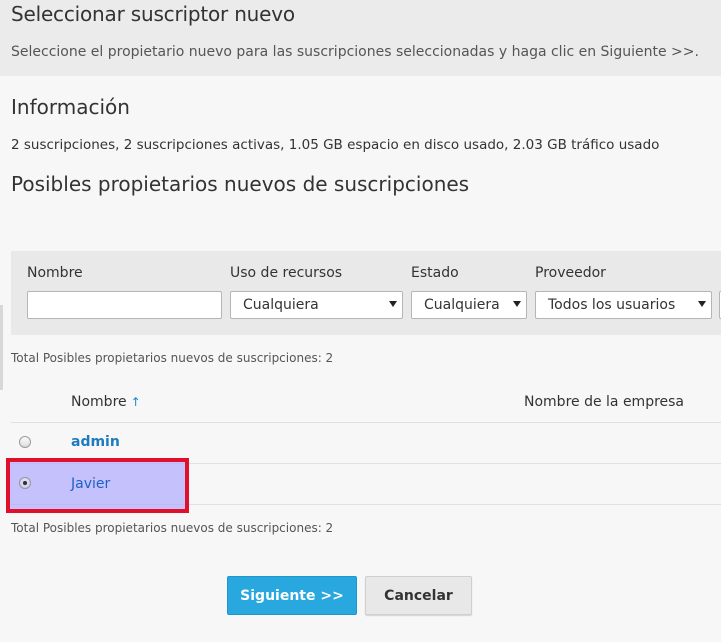  I want to click on filter-provider-value: Todos los usuarios, so click(612, 305).